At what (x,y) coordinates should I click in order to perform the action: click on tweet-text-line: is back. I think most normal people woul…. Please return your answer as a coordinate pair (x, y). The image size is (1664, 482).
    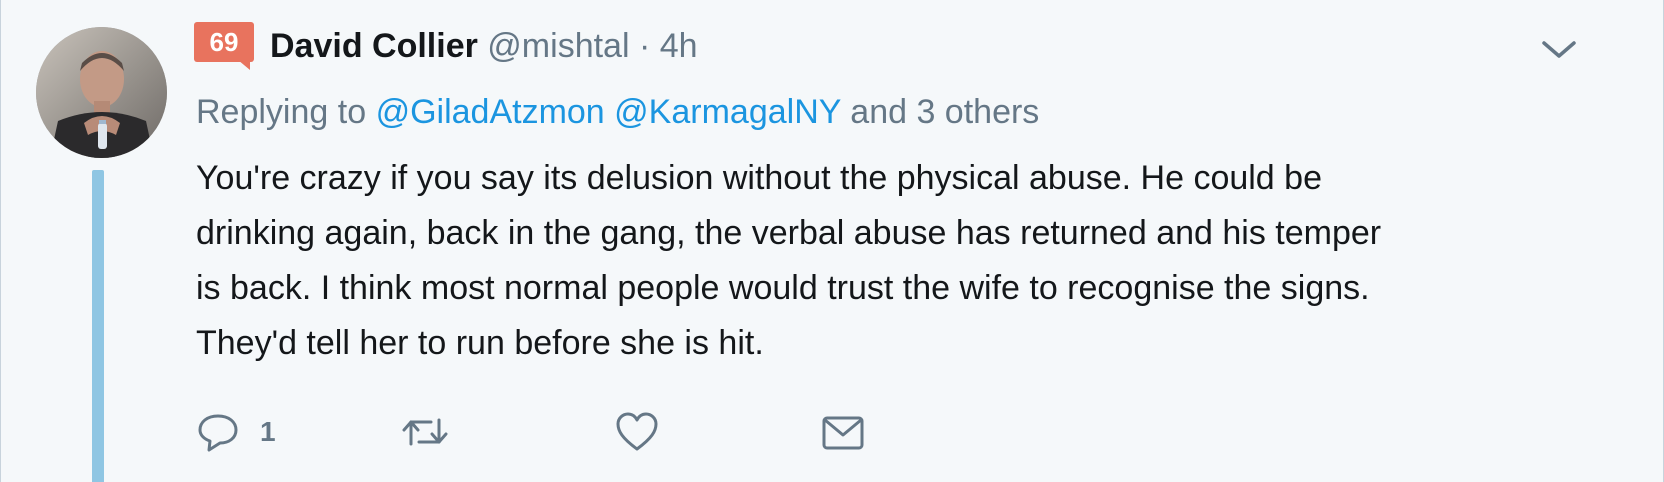
    Looking at the image, I should click on (783, 288).